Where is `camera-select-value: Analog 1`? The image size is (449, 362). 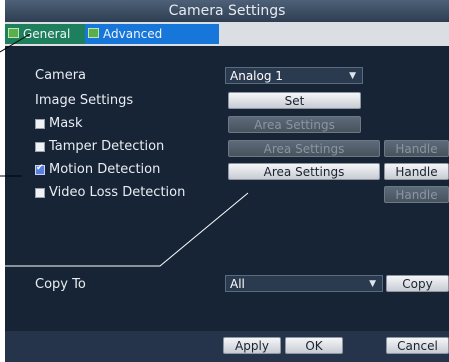 camera-select-value: Analog 1 is located at coordinates (256, 76).